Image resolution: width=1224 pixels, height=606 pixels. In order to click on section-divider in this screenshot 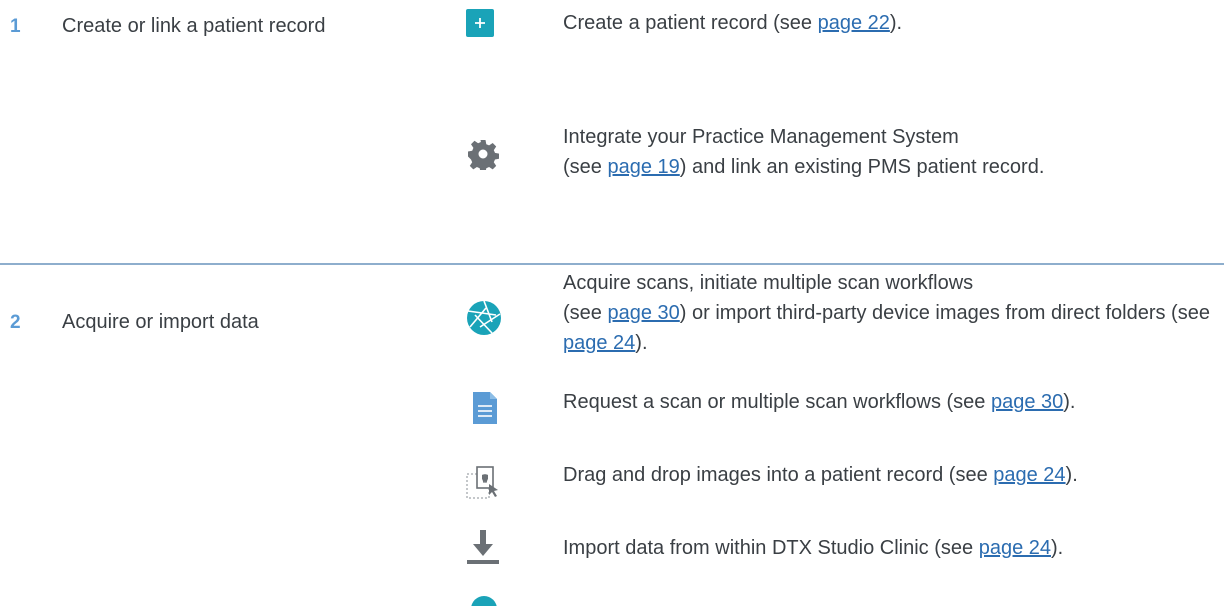, I will do `click(612, 264)`.